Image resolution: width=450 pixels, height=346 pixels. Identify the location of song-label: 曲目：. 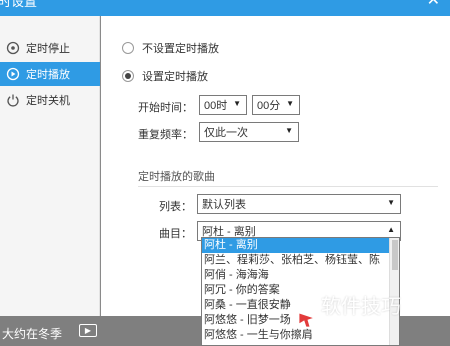
(175, 234).